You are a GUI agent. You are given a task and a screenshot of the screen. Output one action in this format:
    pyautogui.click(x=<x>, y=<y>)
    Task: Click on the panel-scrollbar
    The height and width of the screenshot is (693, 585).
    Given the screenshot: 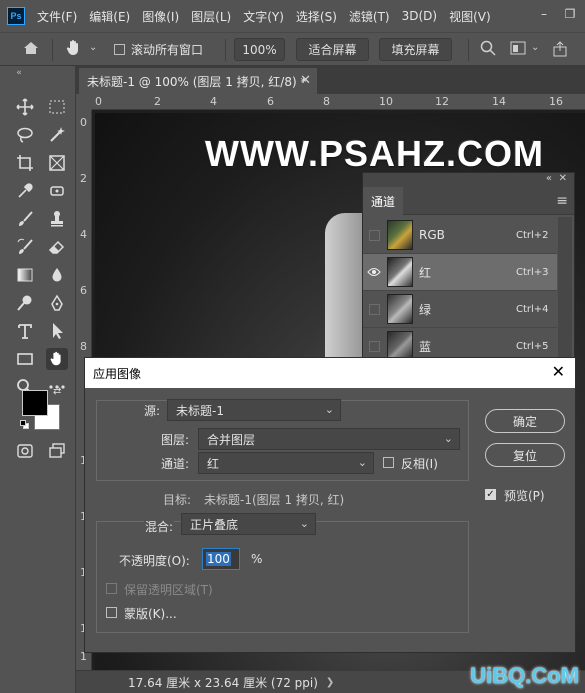 What is the action you would take?
    pyautogui.click(x=565, y=289)
    